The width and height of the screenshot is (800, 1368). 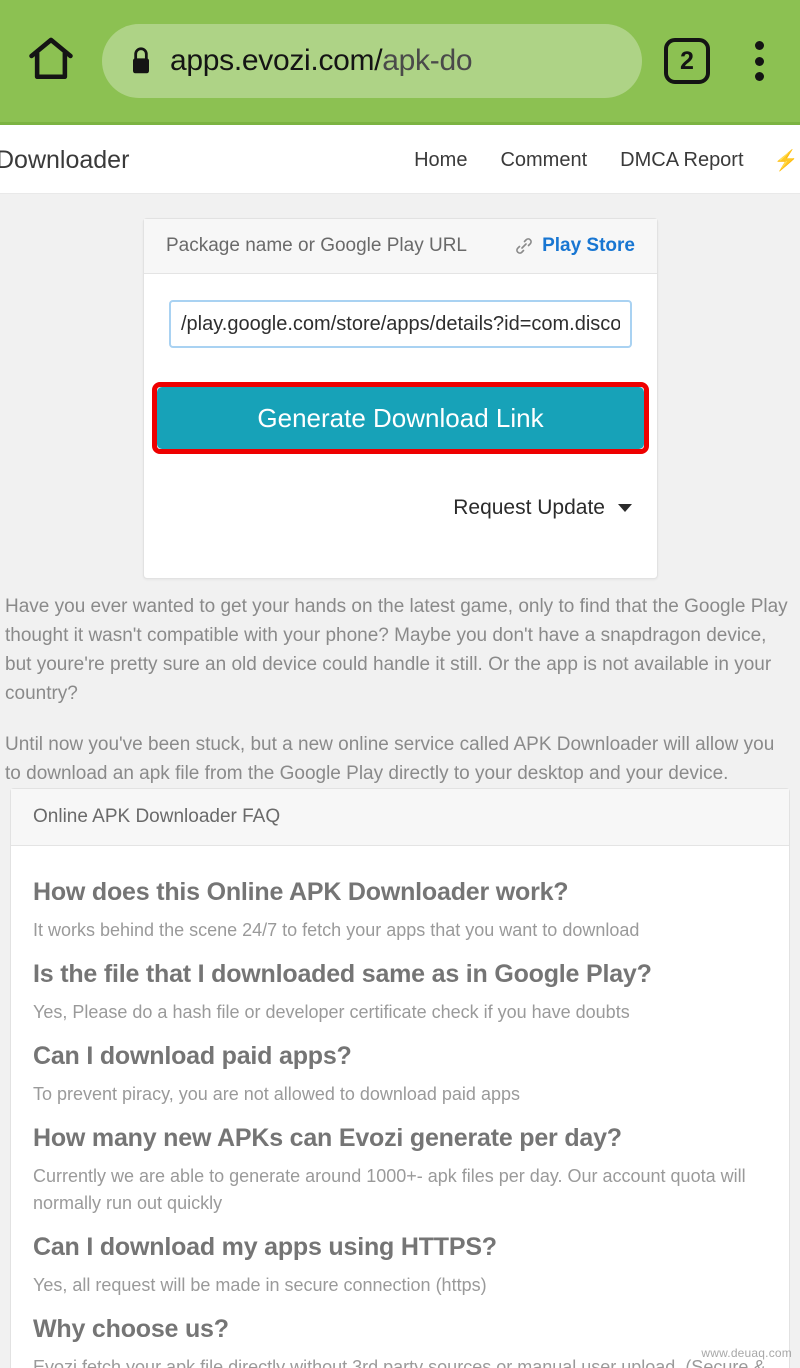 What do you see at coordinates (529, 507) in the screenshot?
I see `request-update-label: Request Update` at bounding box center [529, 507].